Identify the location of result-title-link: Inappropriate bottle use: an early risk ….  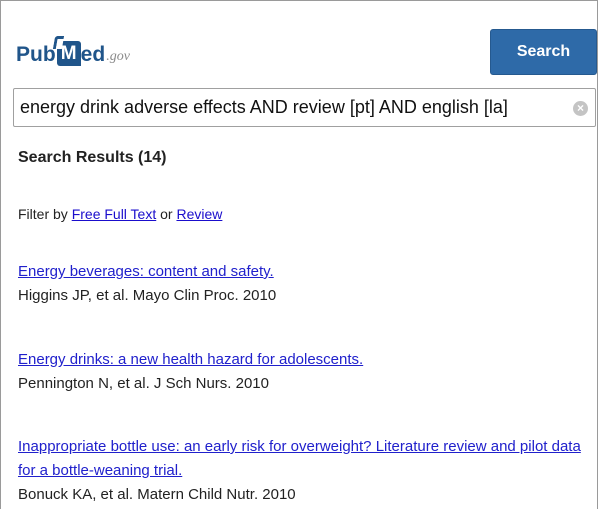
(303, 459).